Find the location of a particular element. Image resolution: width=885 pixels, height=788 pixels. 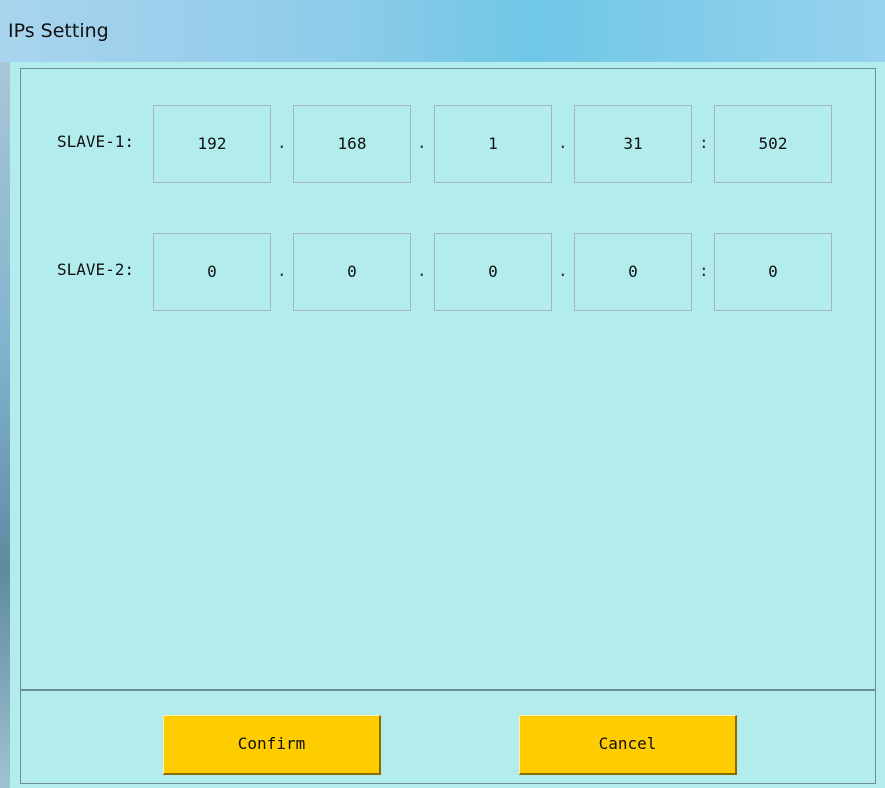

window-title: IPs Setting is located at coordinates (58, 31).